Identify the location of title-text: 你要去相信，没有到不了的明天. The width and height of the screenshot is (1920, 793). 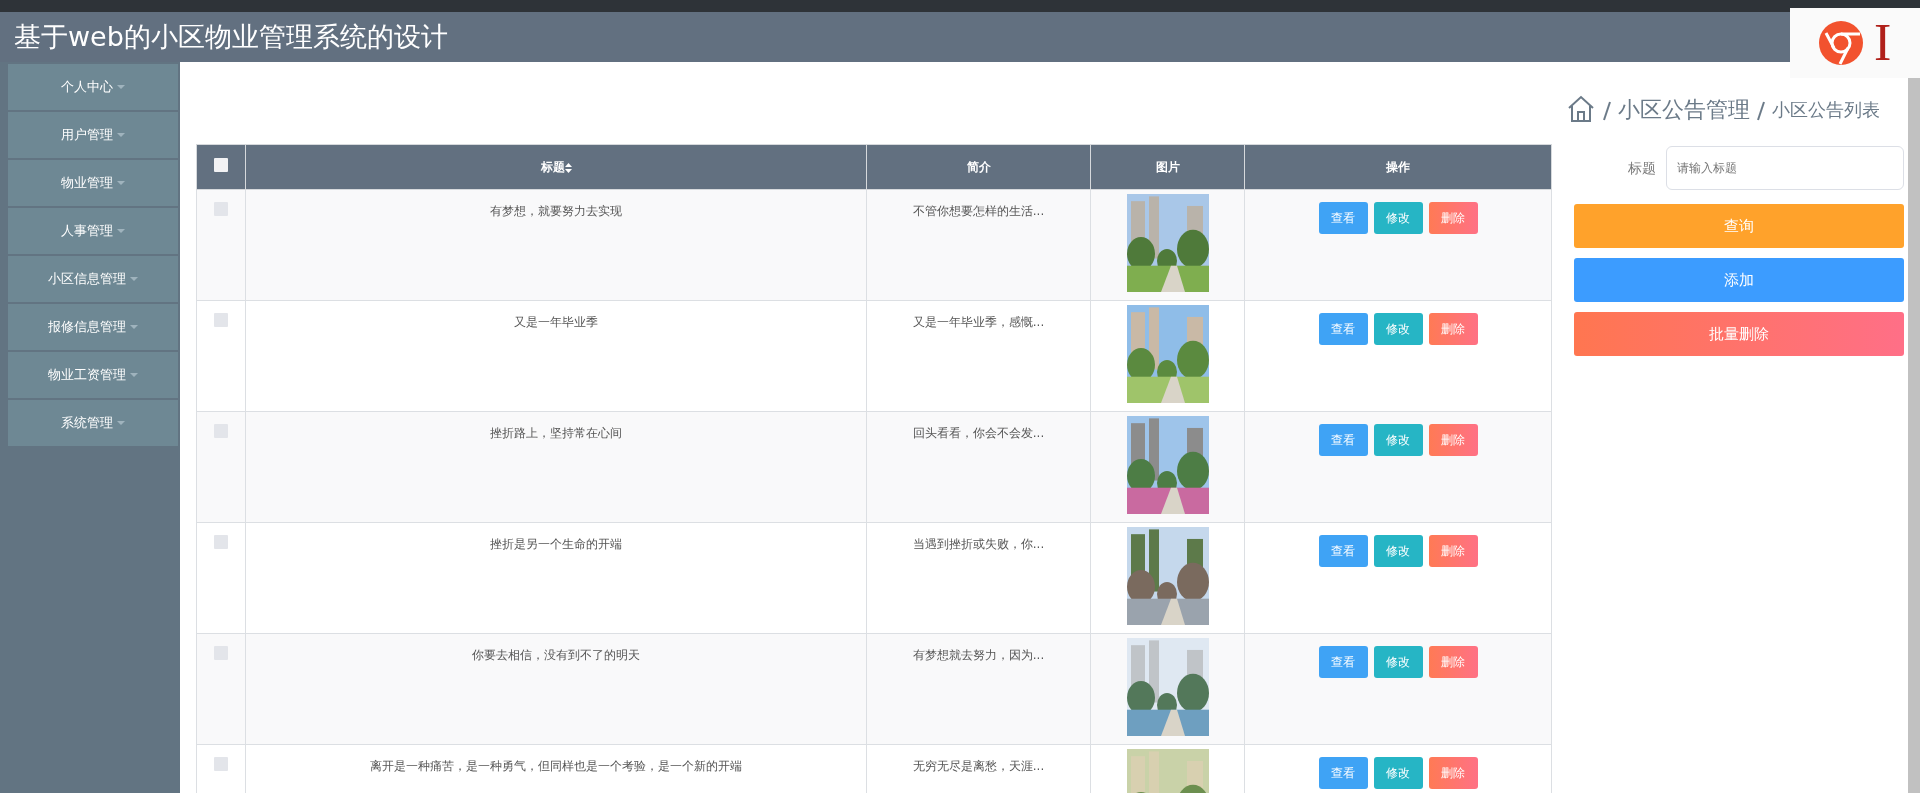
(556, 655).